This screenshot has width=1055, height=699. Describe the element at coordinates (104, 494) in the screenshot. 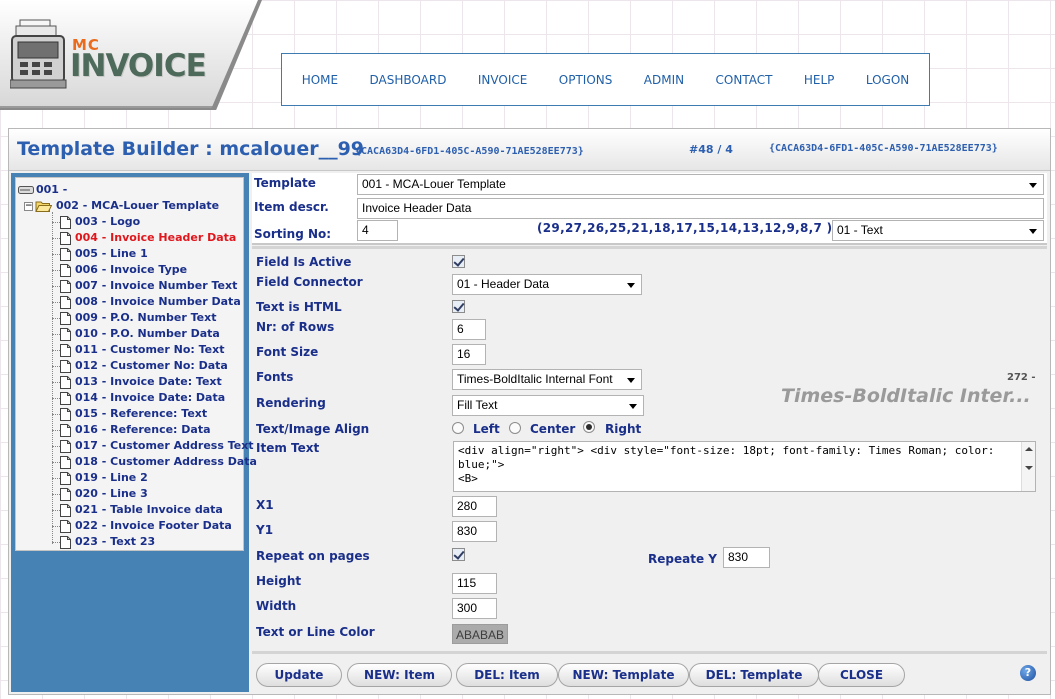

I see `tree-item: 020 - Line 3` at that location.